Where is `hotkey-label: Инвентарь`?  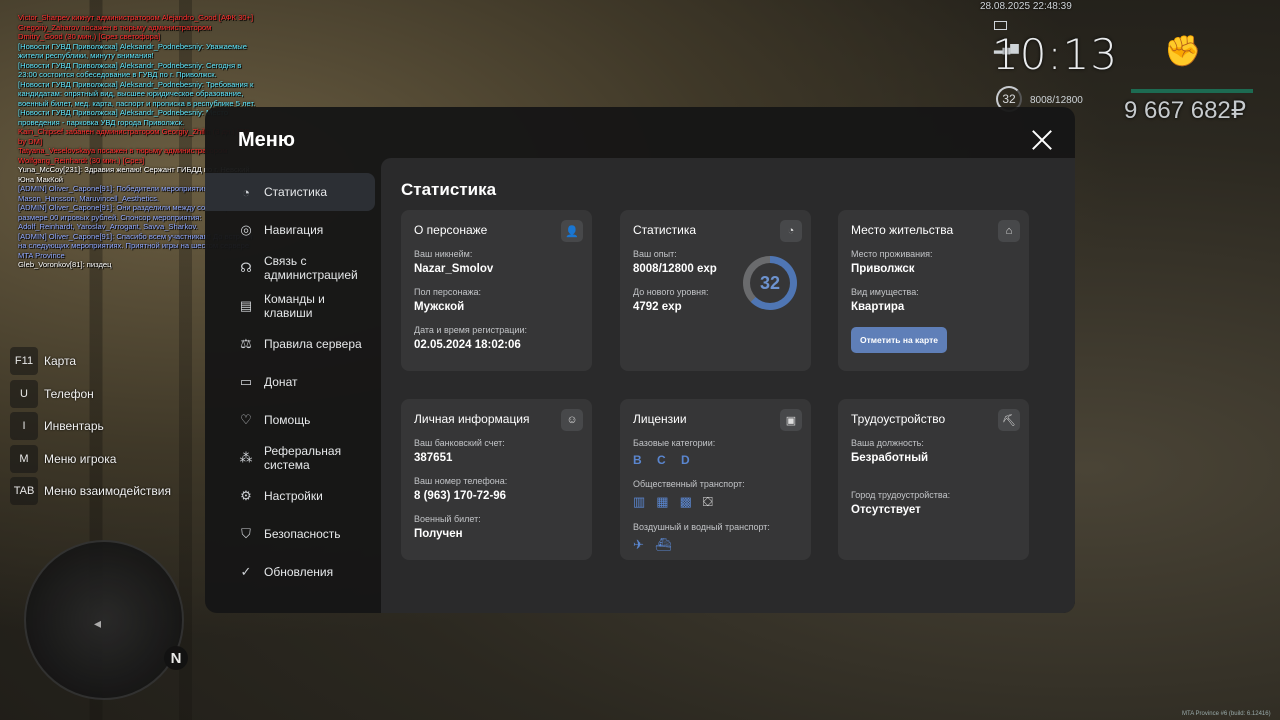
hotkey-label: Инвентарь is located at coordinates (74, 426).